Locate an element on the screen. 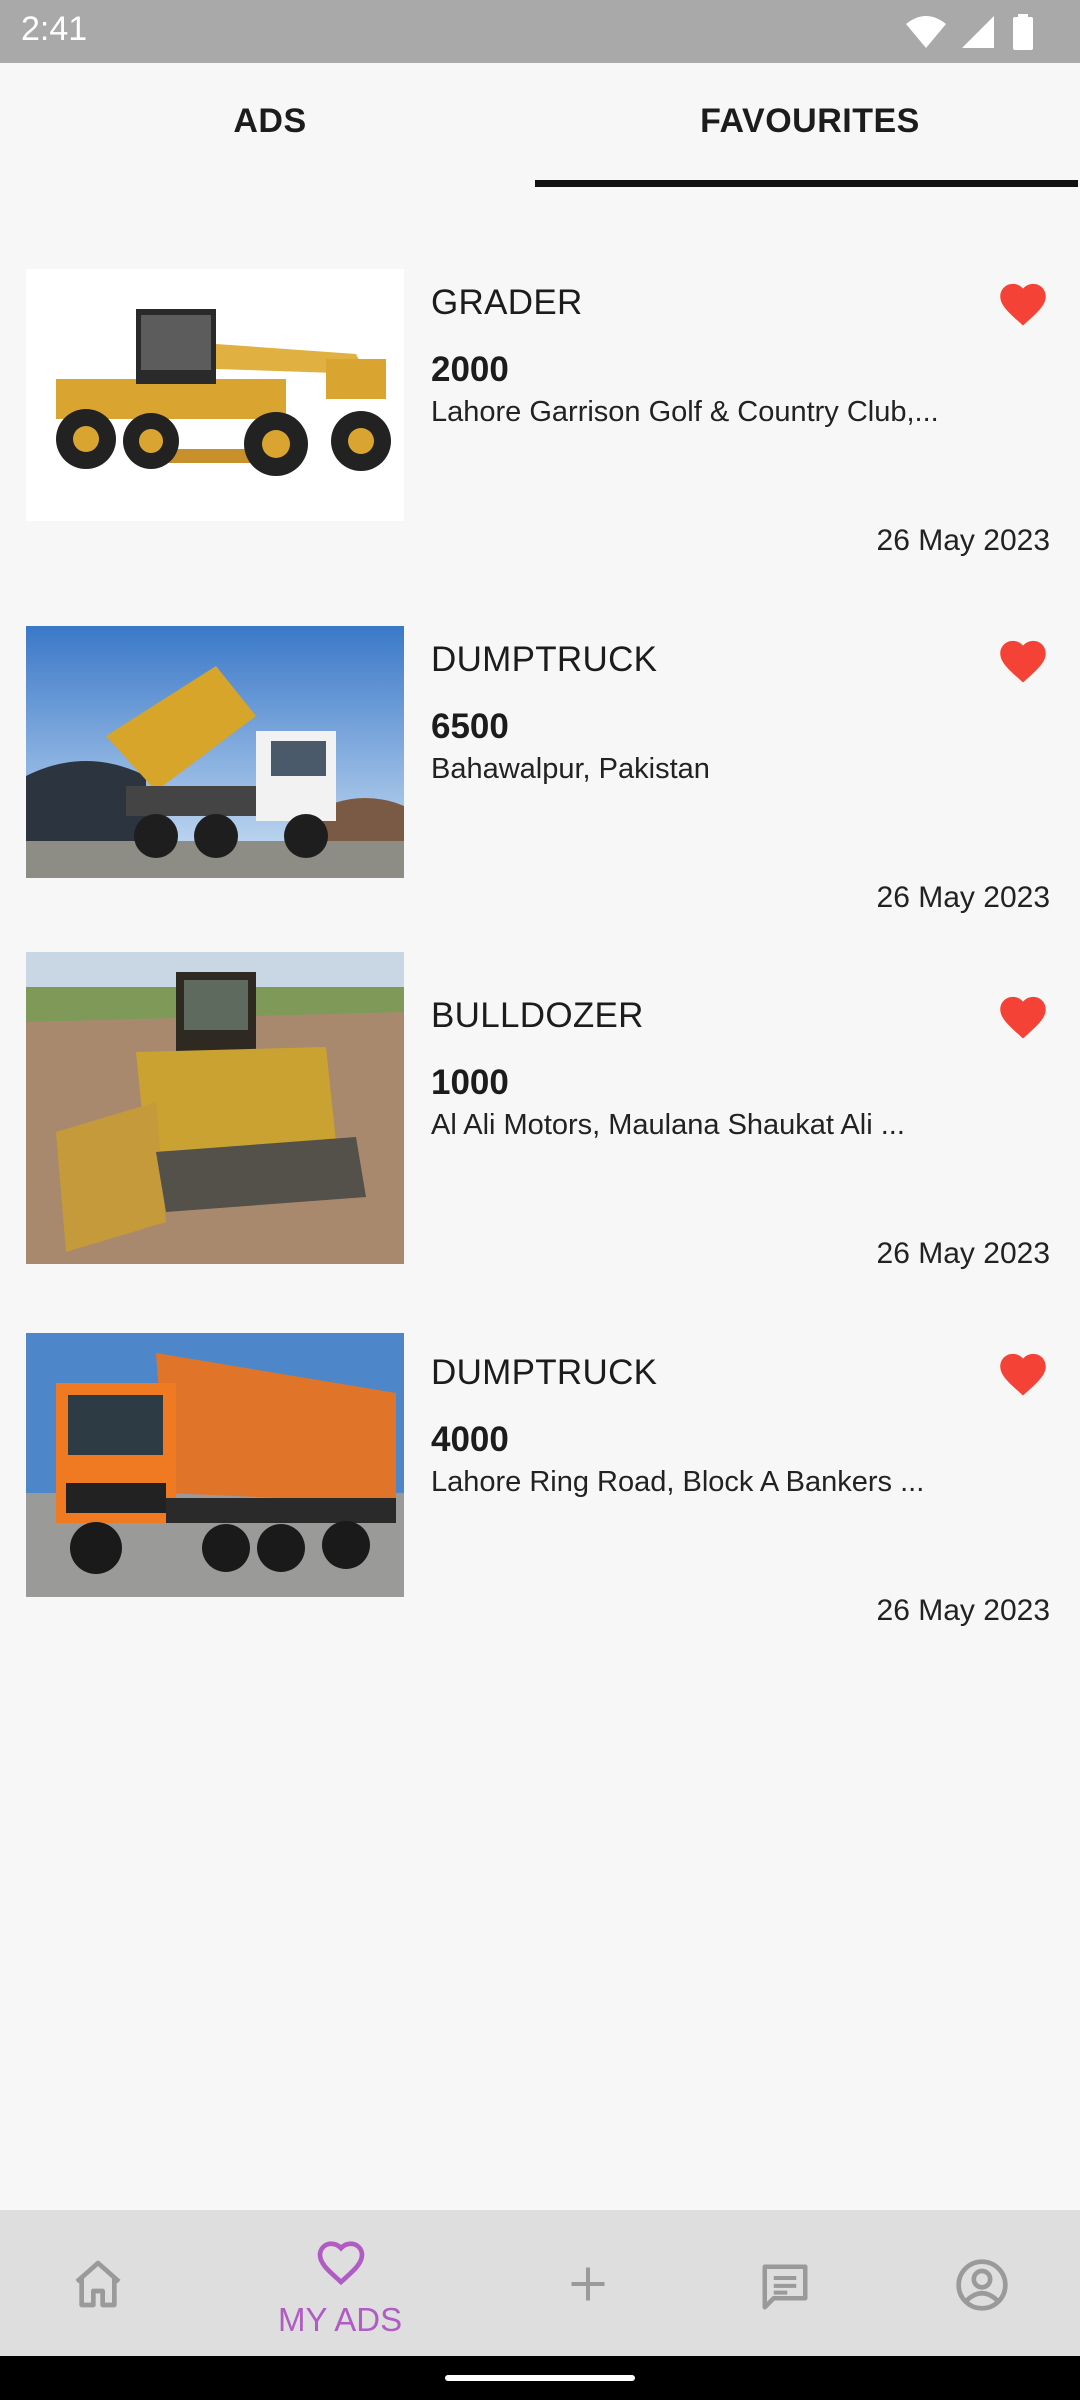 The height and width of the screenshot is (2400, 1080). tab-bar: ADS FAVOURITES is located at coordinates (540, 127).